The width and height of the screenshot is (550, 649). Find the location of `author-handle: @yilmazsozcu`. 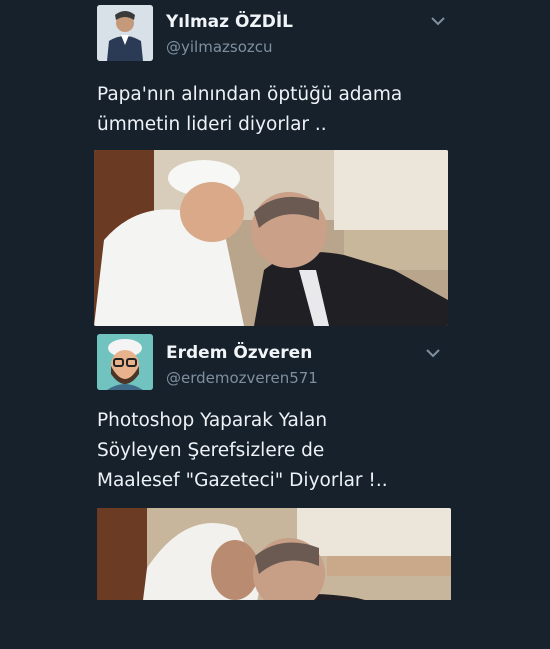

author-handle: @yilmazsozcu is located at coordinates (219, 47).